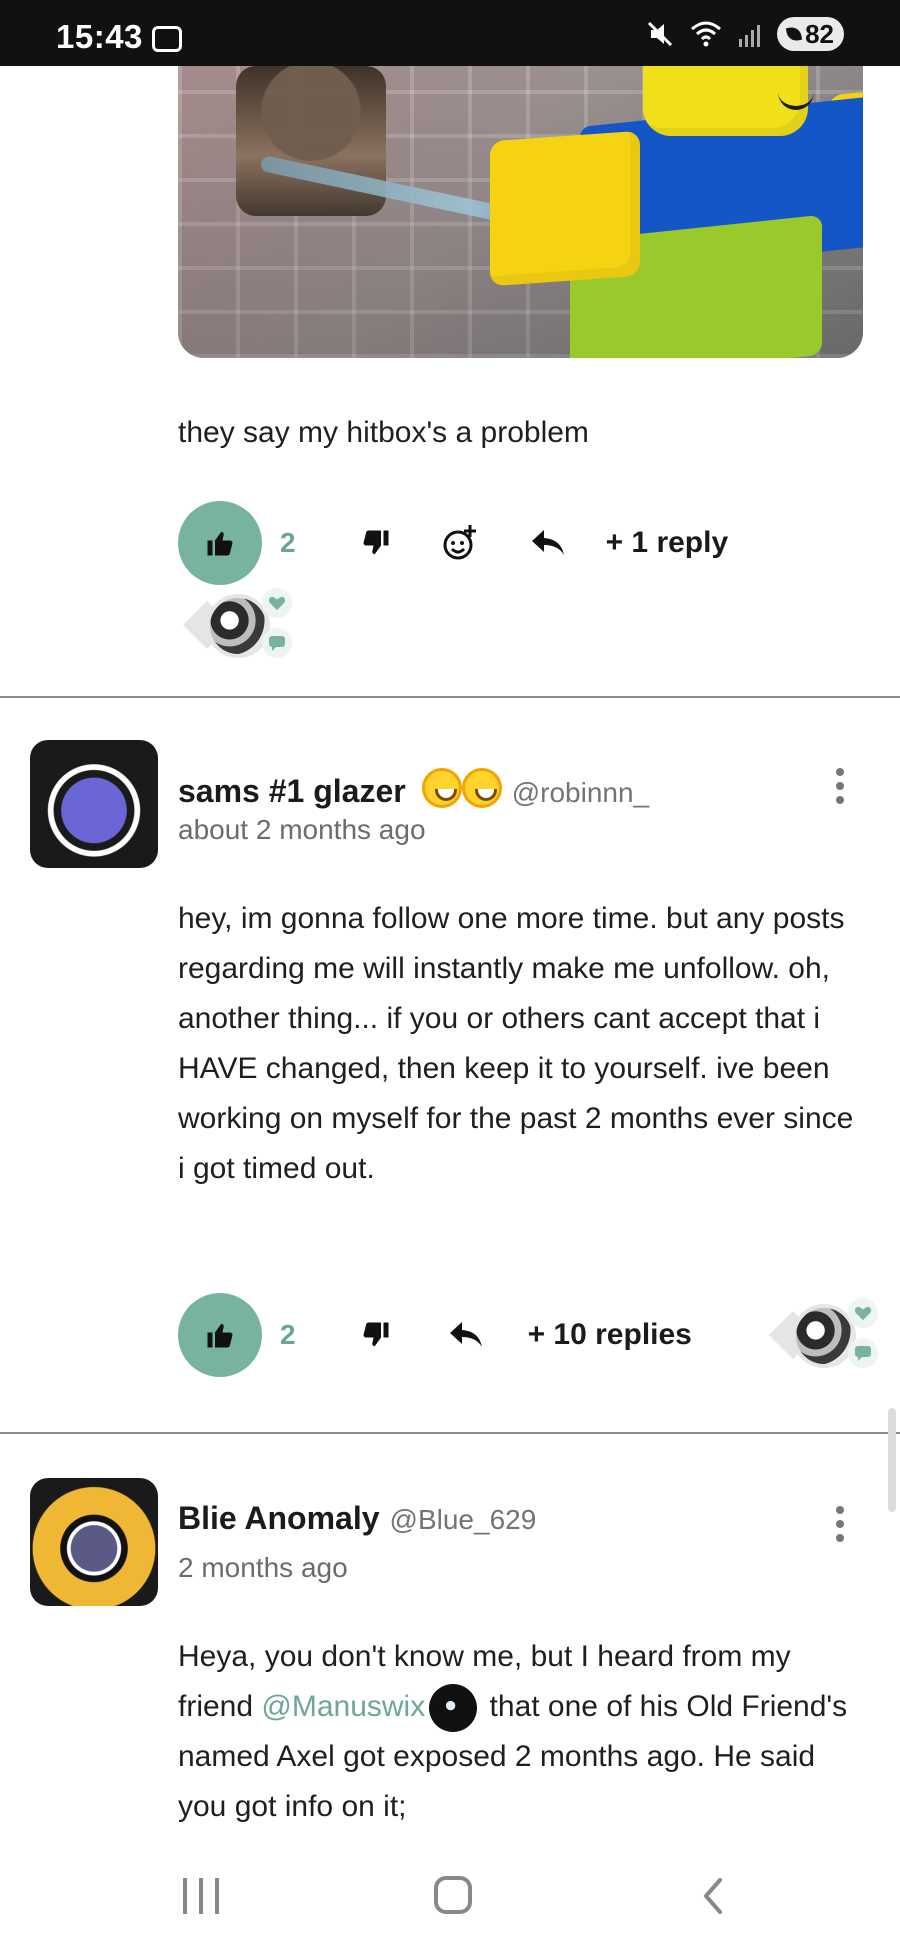 This screenshot has height=1950, width=900. I want to click on screenshot-icon, so click(167, 39).